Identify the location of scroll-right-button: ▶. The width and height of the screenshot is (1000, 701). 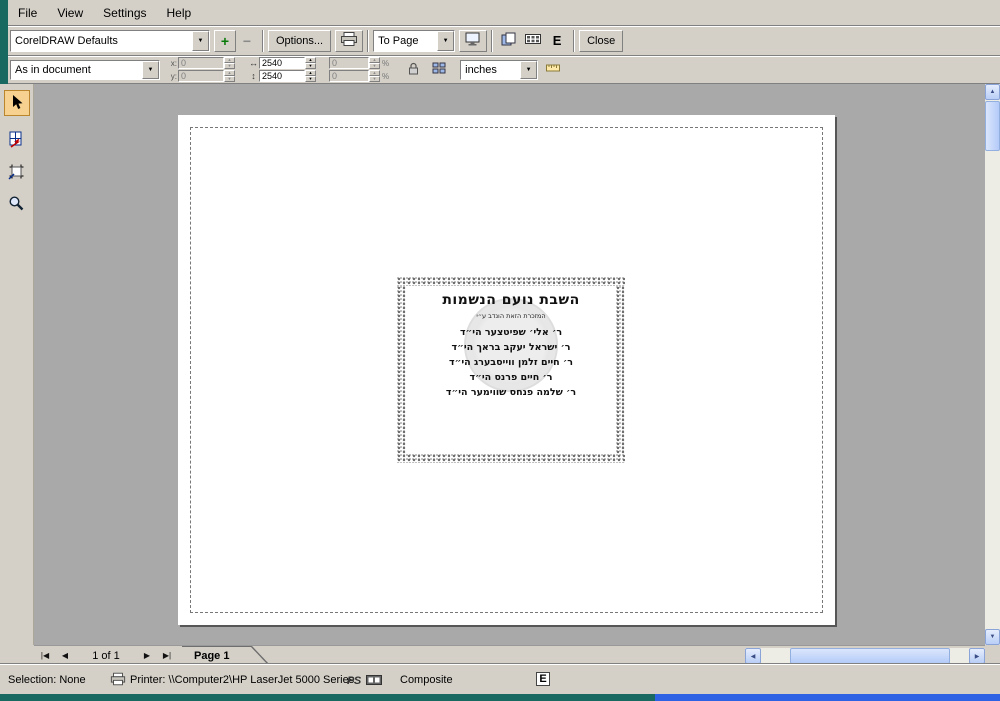
(977, 656).